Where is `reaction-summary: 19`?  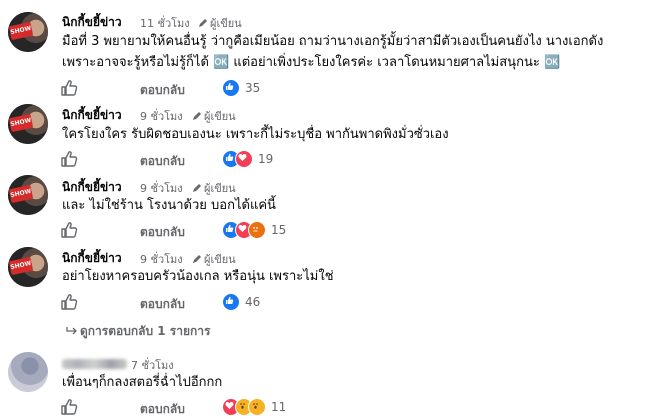
reaction-summary: 19 is located at coordinates (247, 159).